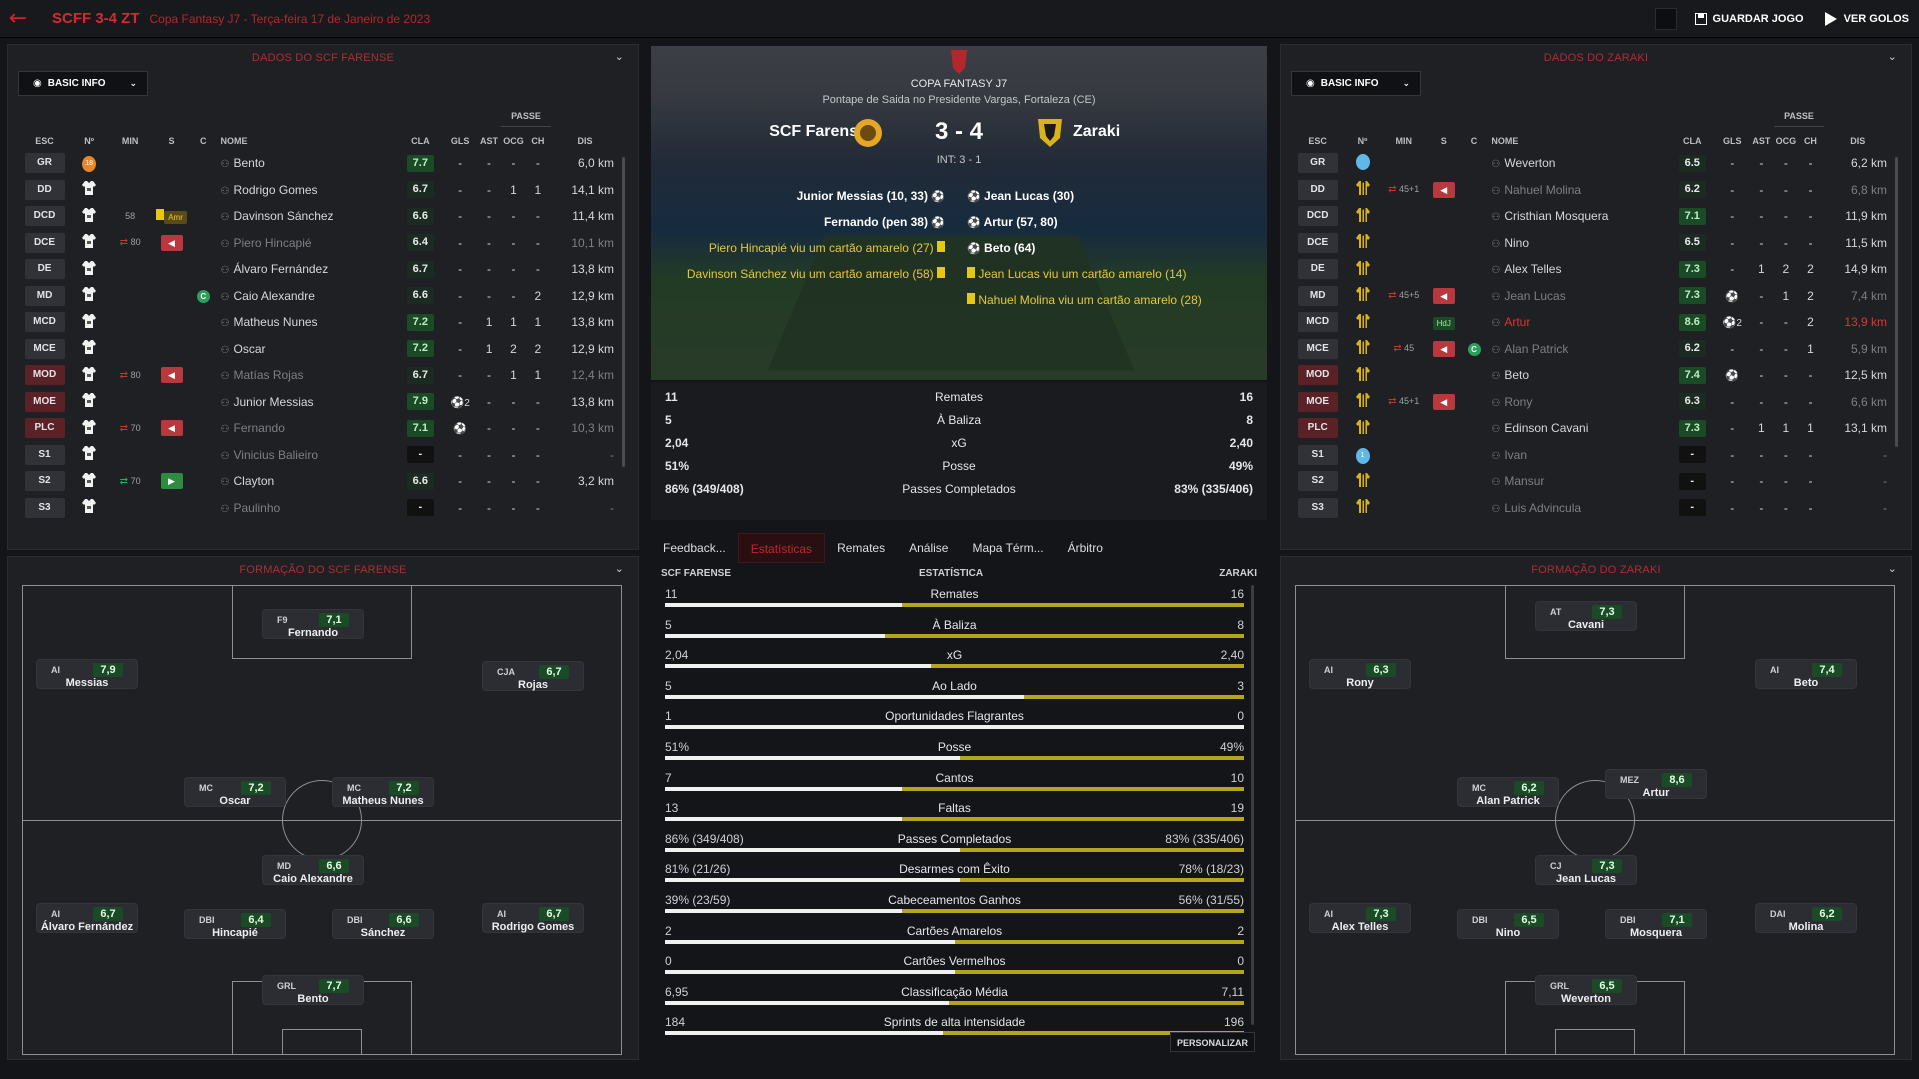 This screenshot has height=1079, width=1919. Describe the element at coordinates (1516, 243) in the screenshot. I see `player-name: Nino` at that location.